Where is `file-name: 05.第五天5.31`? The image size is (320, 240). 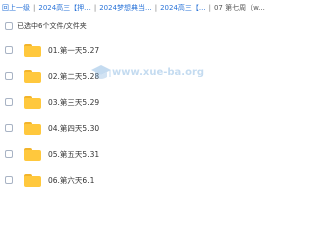
file-name: 05.第五天5.31 is located at coordinates (73, 154).